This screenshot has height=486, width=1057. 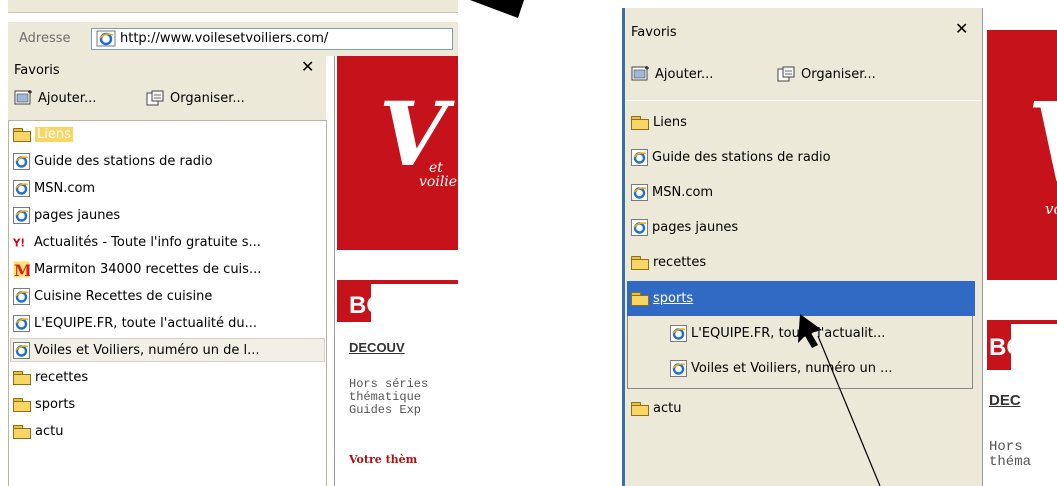 What do you see at coordinates (497, 9) in the screenshot?
I see `pointer-arrow-icon` at bounding box center [497, 9].